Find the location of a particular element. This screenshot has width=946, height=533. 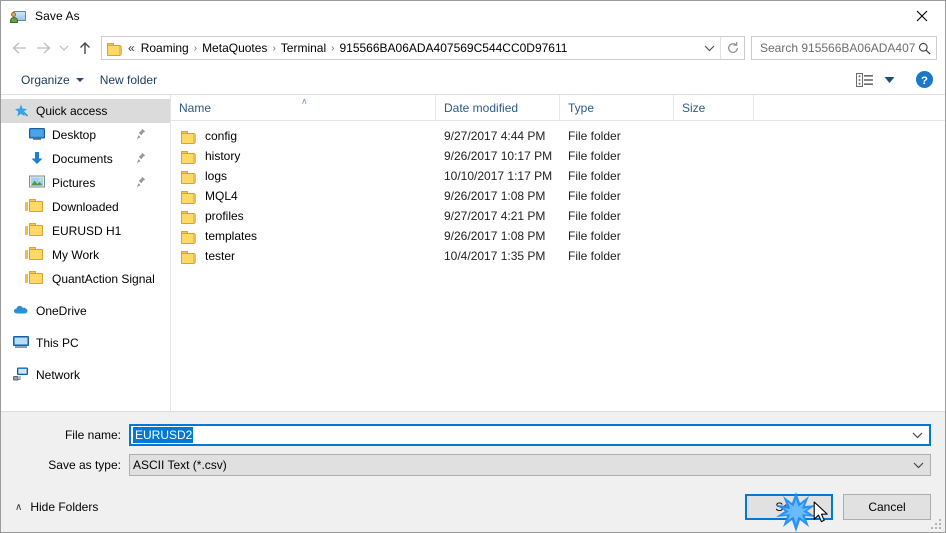

sidebar-item-desktop: Desktop is located at coordinates (85, 135).